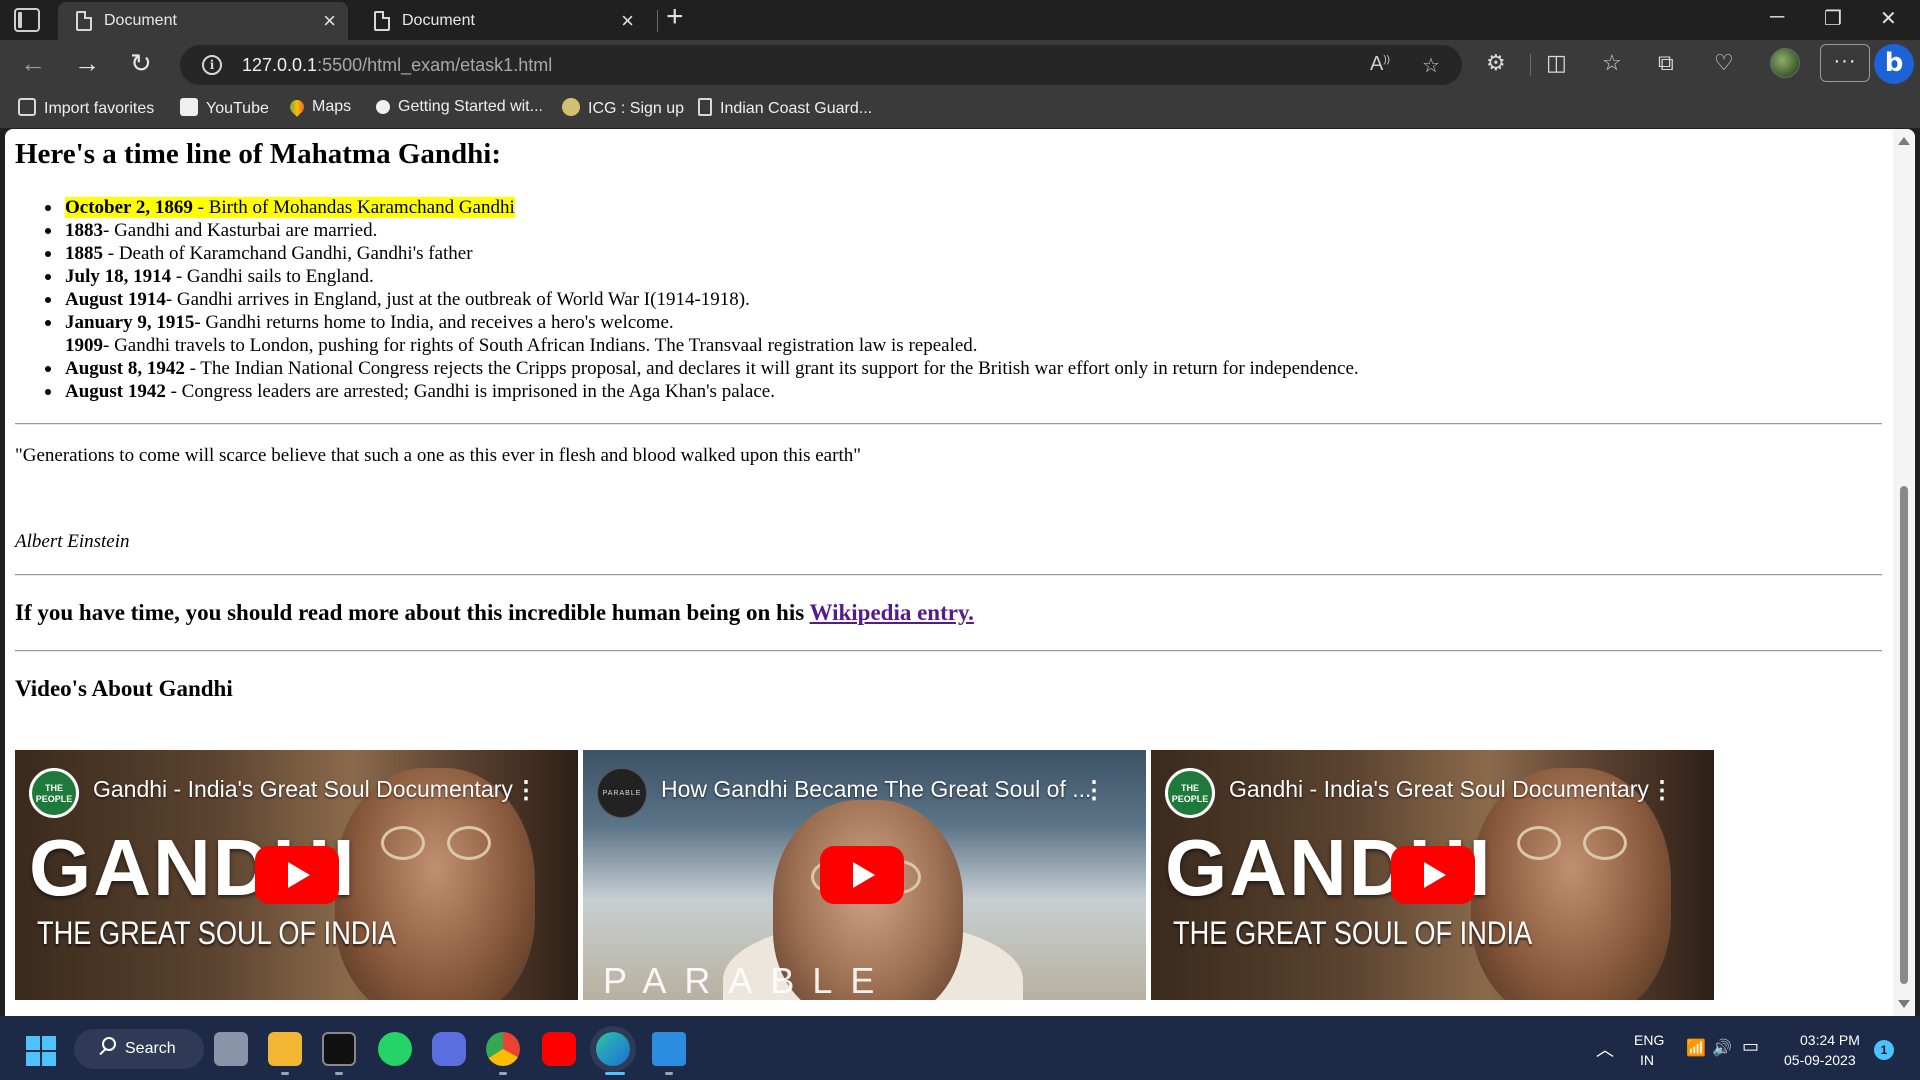  Describe the element at coordinates (41, 1051) in the screenshot. I see `windows-start-icon` at that location.